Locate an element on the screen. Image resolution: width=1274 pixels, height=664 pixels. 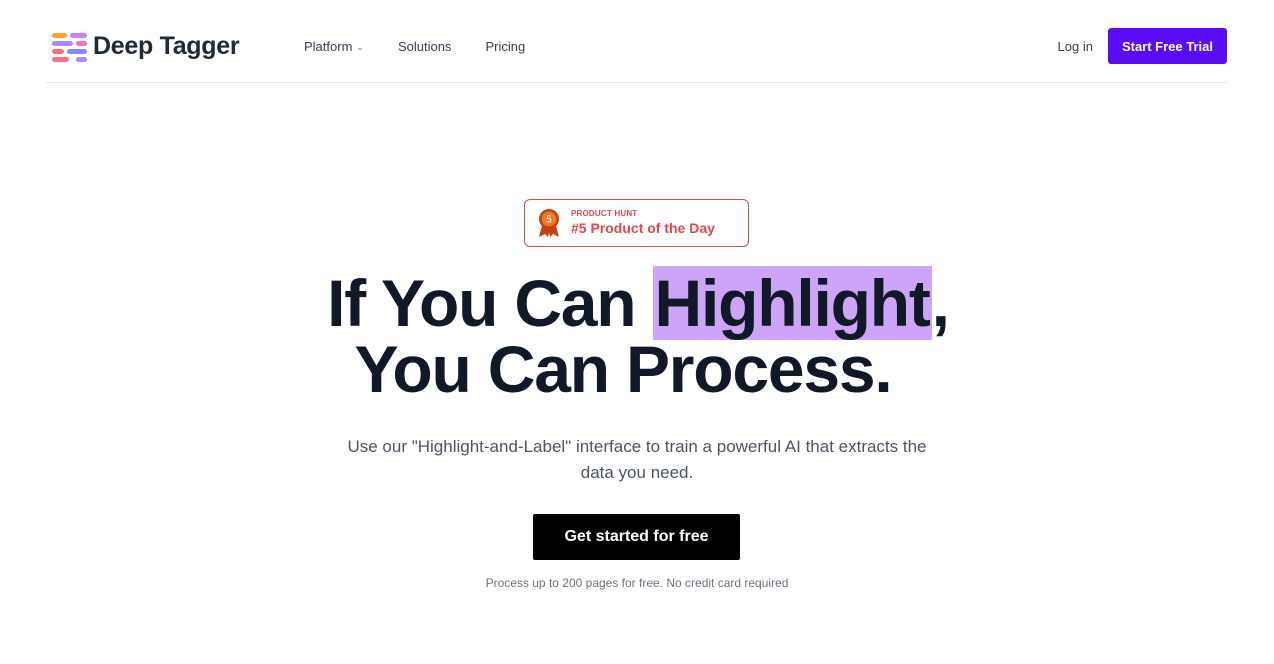
nav-item-pricing: Pricing is located at coordinates (505, 46).